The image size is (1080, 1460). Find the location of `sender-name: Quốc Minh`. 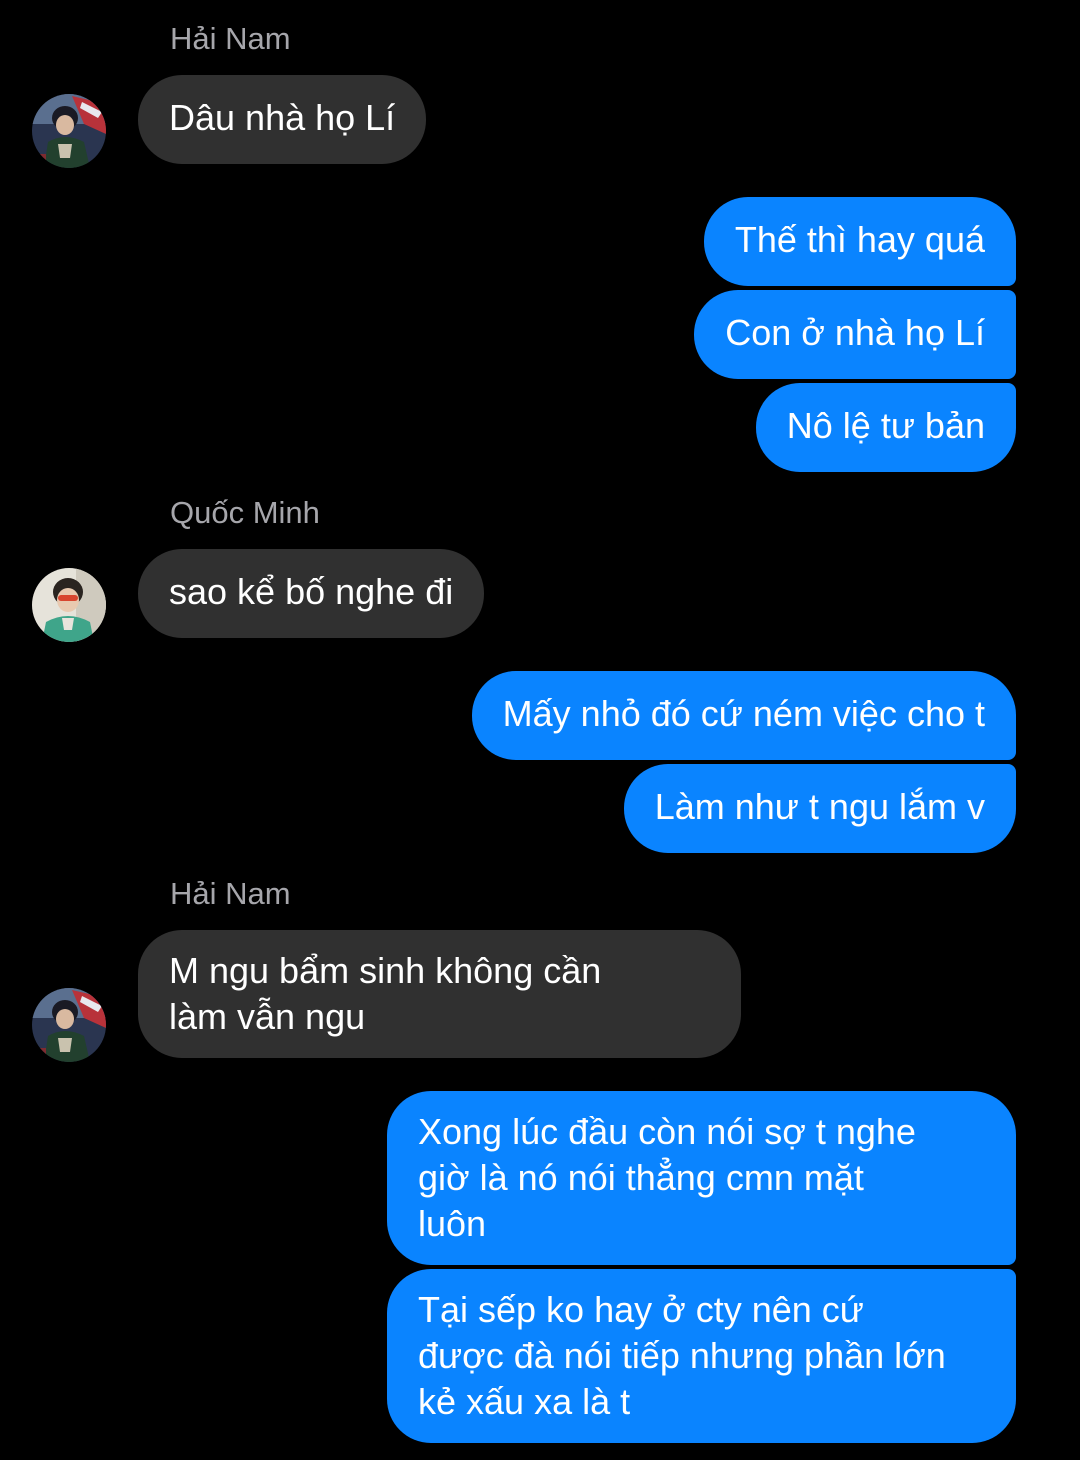

sender-name: Quốc Minh is located at coordinates (245, 512).